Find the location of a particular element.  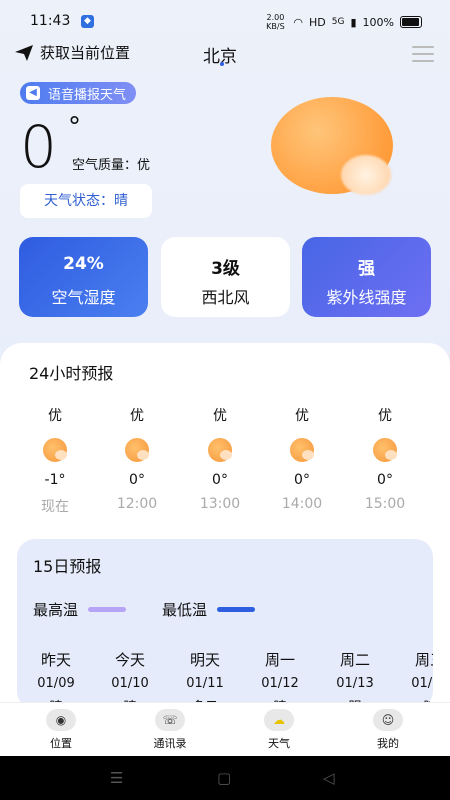

daily-item: 周二 01/13 阴 is located at coordinates (355, 679).